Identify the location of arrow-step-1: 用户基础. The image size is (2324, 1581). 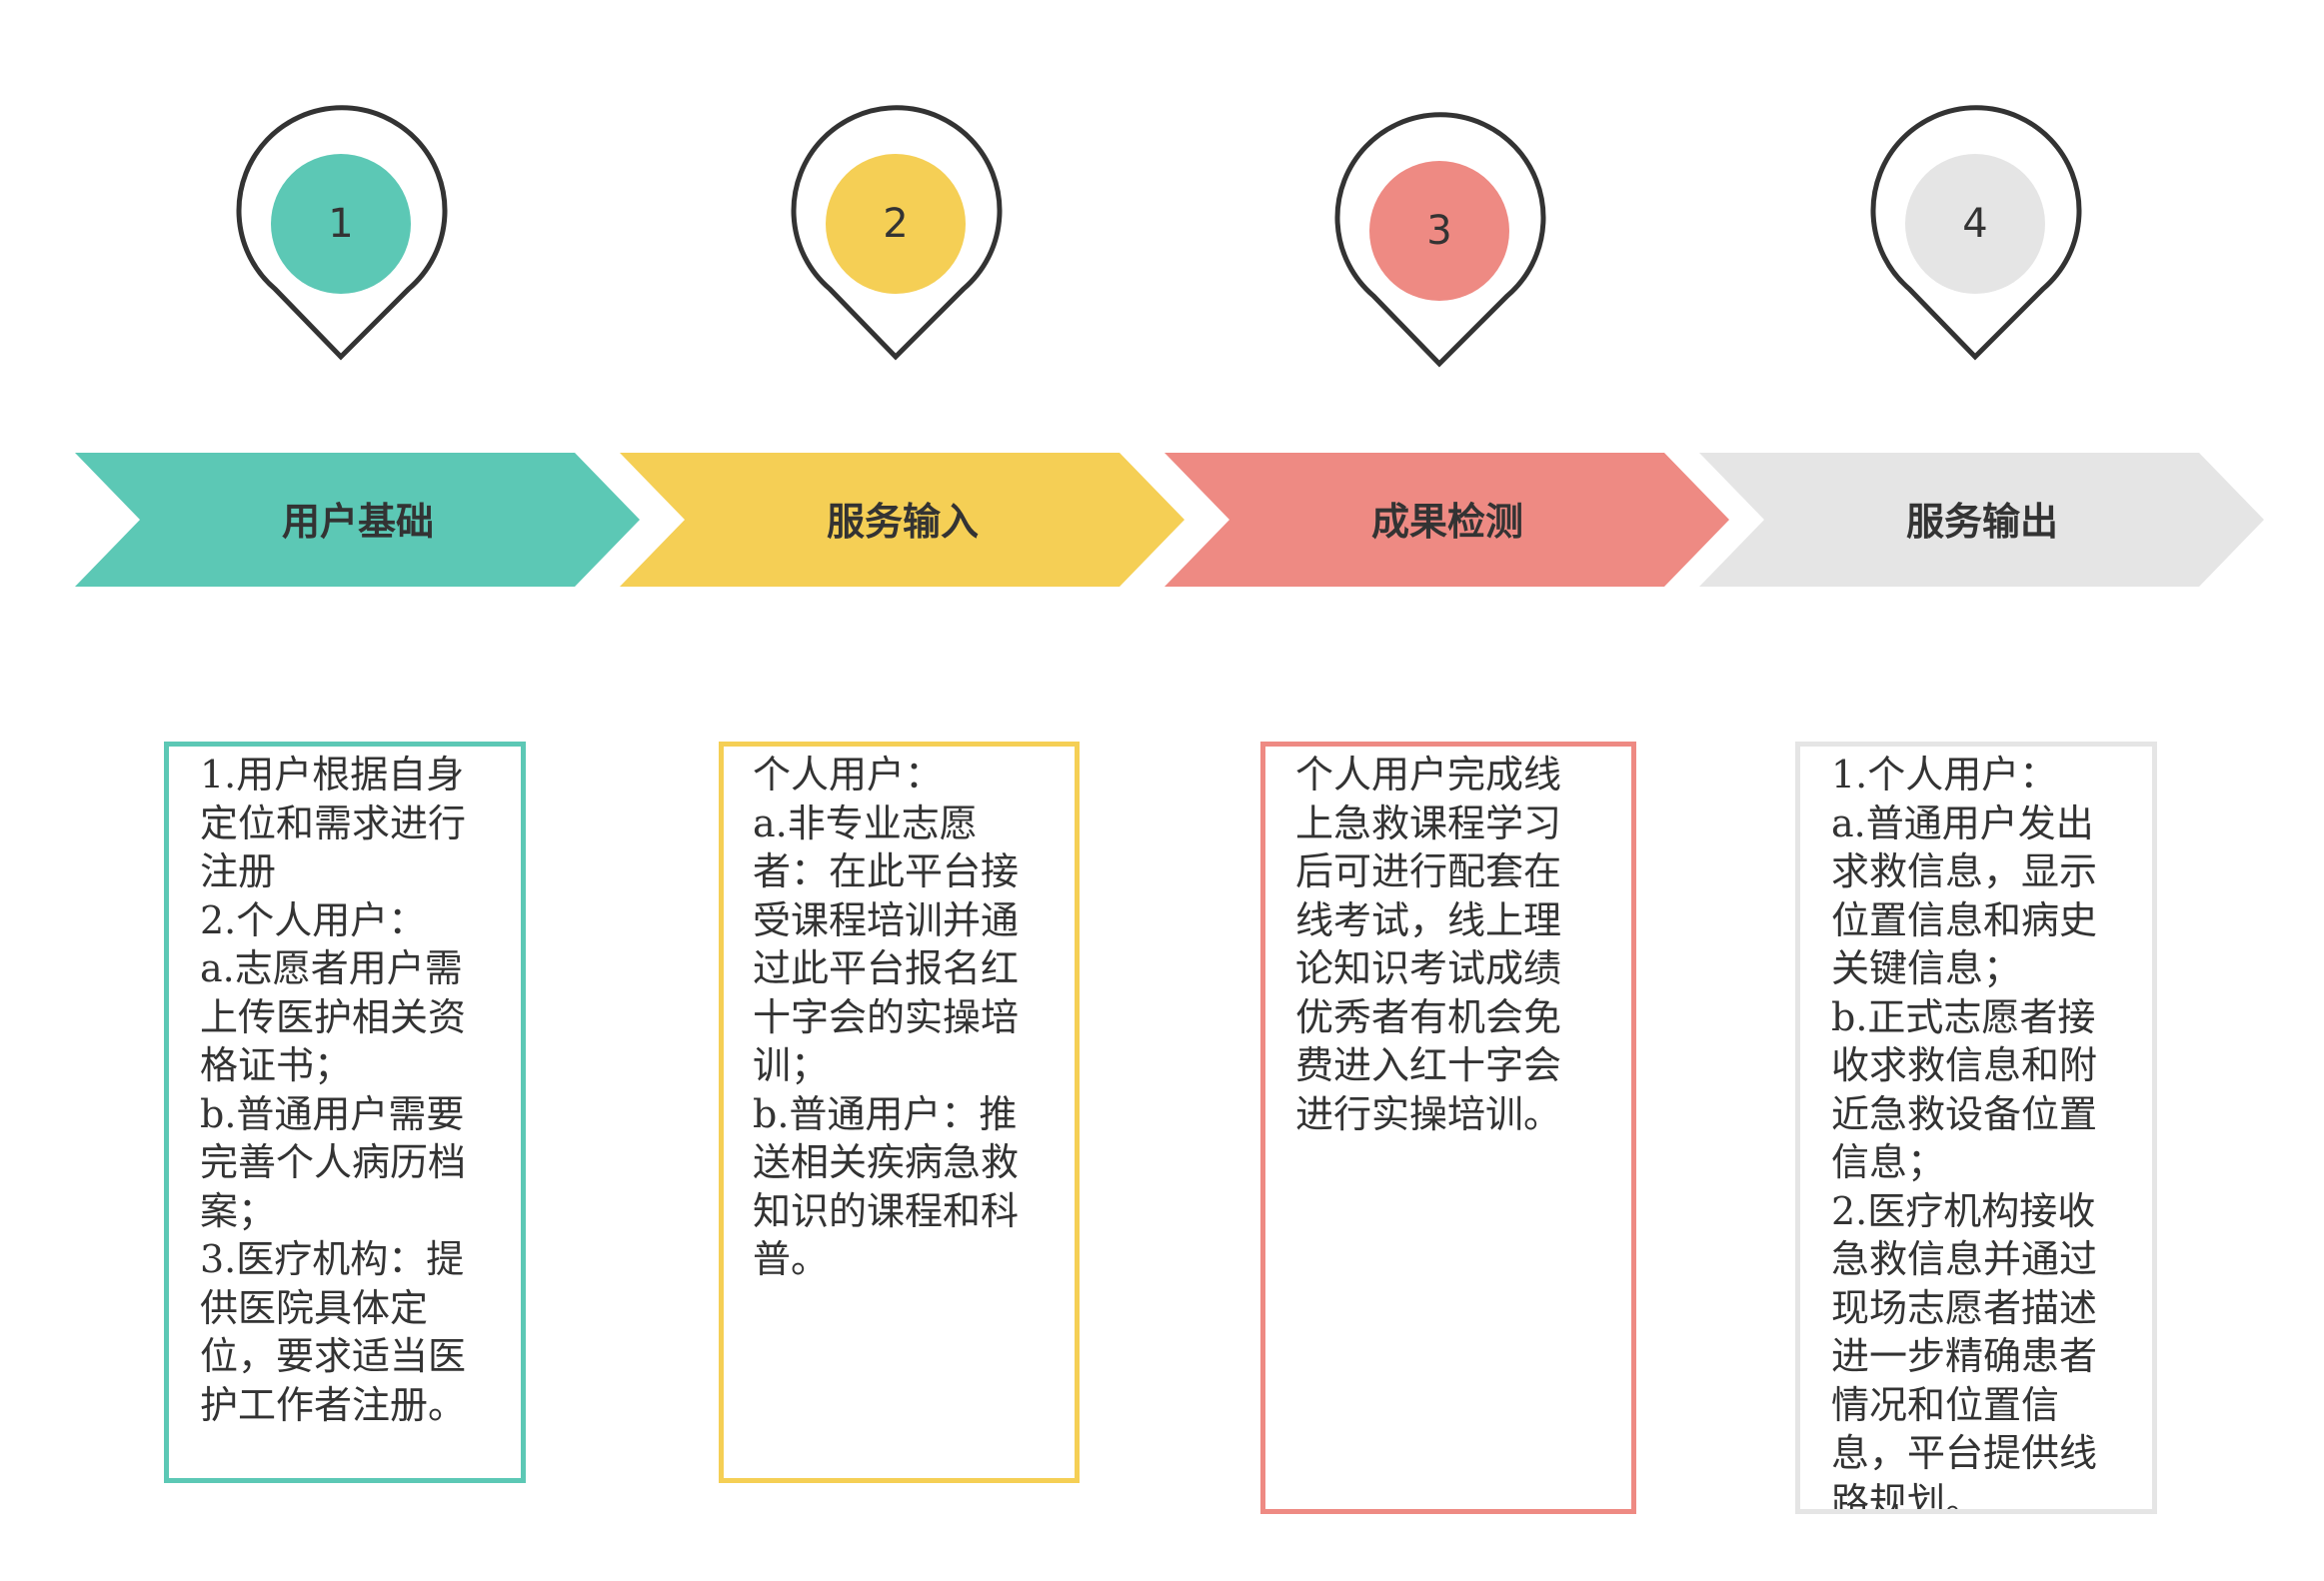
(357, 520).